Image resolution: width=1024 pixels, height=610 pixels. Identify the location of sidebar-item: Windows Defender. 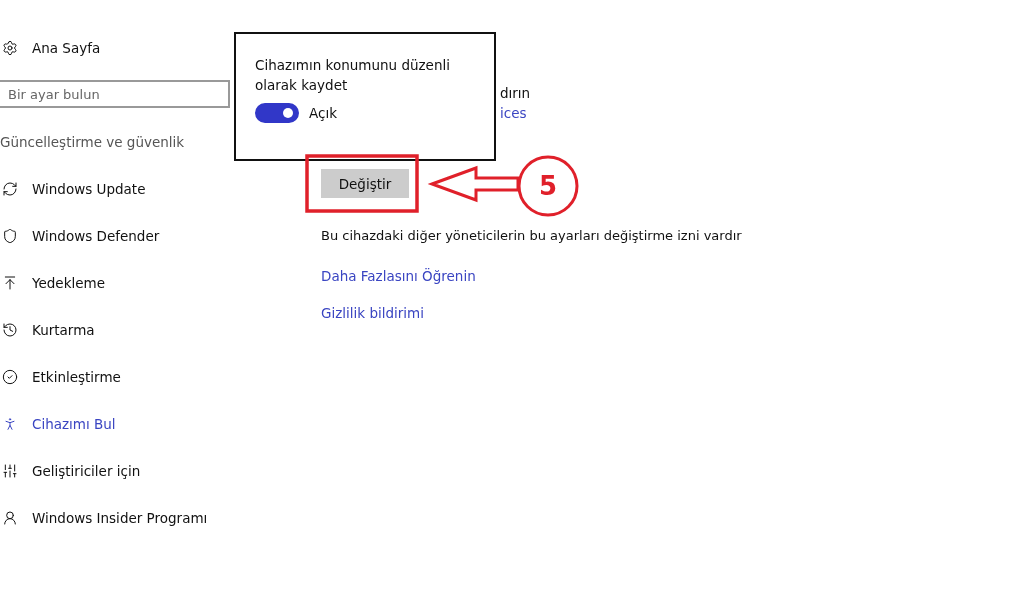
(96, 235).